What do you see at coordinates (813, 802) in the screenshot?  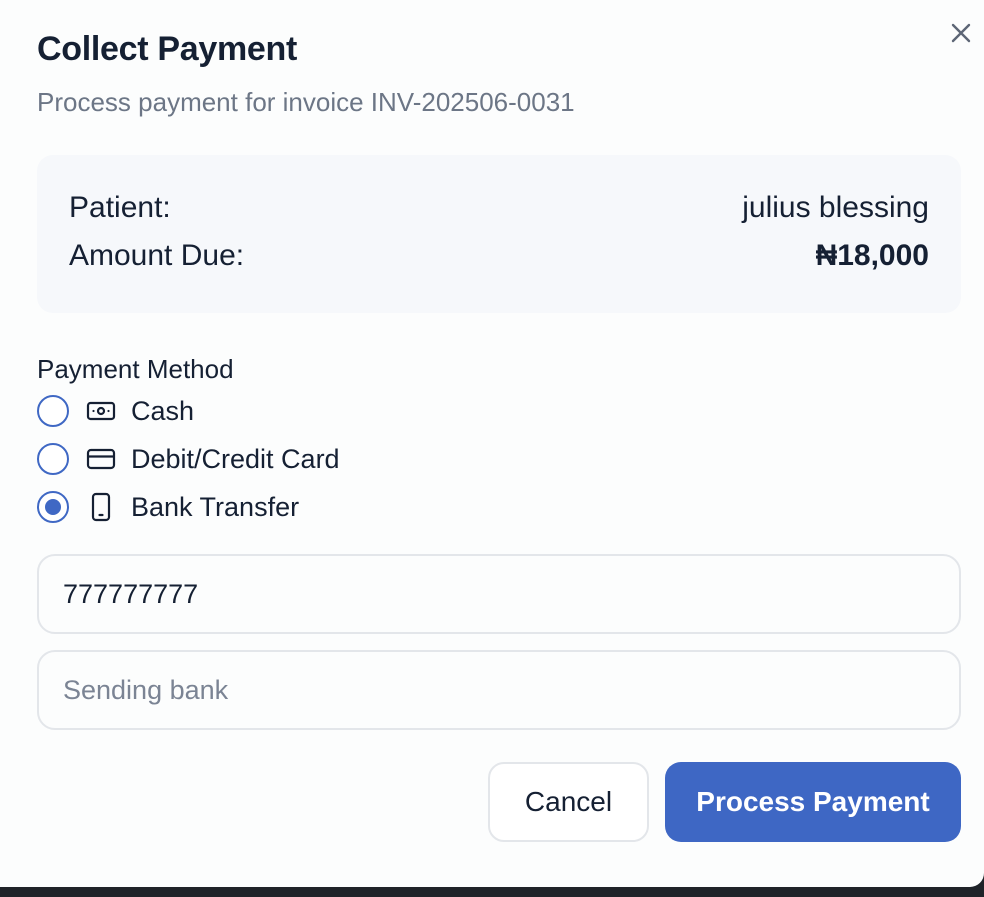 I see `process-payment-button: Process Payment` at bounding box center [813, 802].